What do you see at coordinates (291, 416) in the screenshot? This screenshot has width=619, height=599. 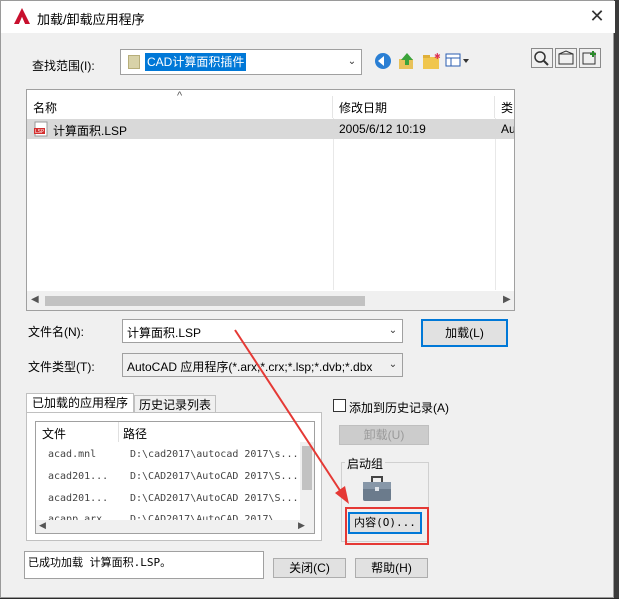 I see `annotation-arrow` at bounding box center [291, 416].